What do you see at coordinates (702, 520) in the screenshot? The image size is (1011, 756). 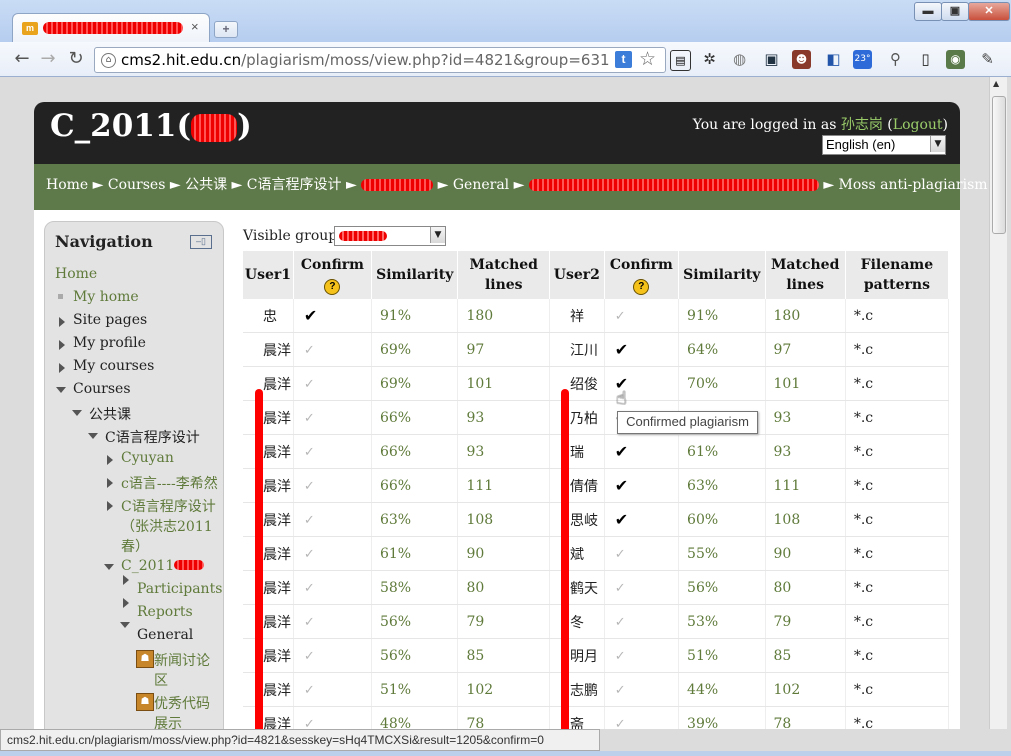 I see `similarity2-cell: 60%` at bounding box center [702, 520].